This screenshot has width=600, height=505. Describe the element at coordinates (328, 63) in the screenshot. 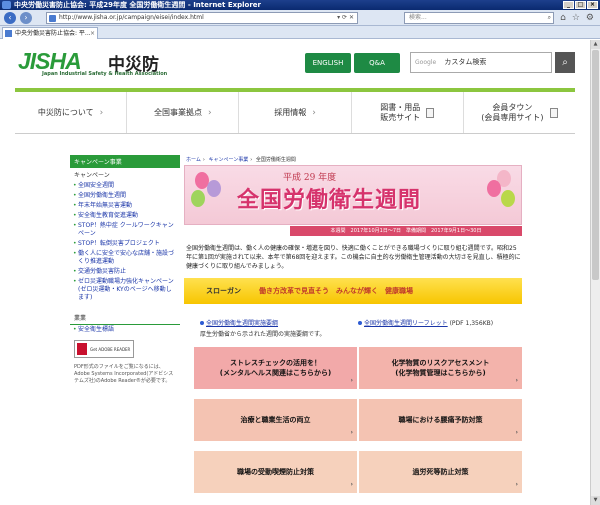

I see `english-button: ENGLISH` at that location.